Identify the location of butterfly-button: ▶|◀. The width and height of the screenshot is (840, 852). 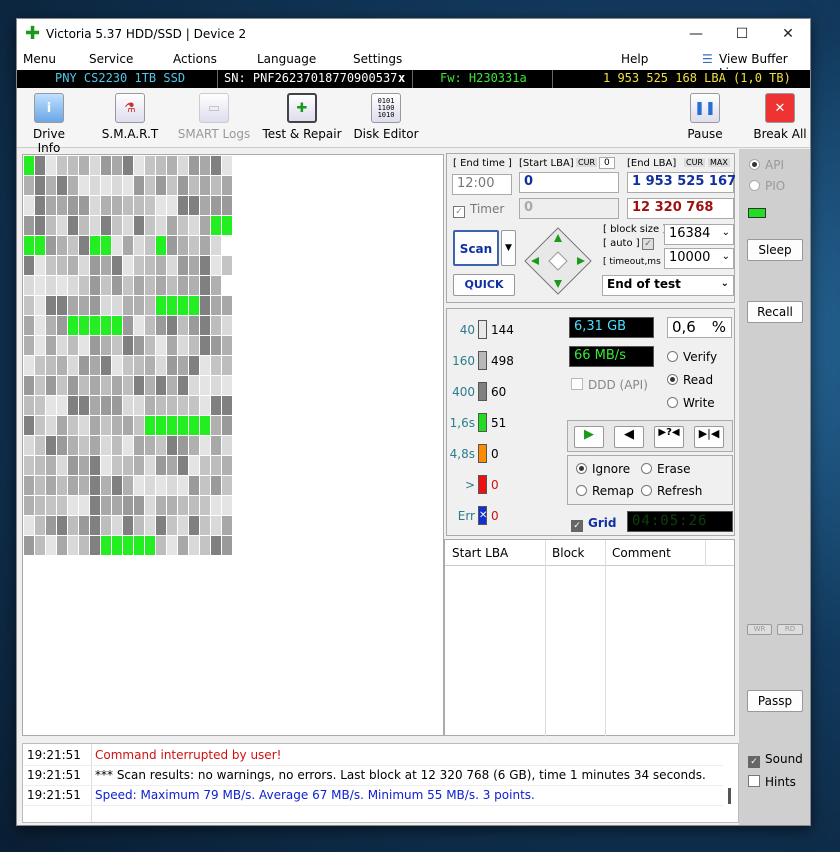
(709, 437).